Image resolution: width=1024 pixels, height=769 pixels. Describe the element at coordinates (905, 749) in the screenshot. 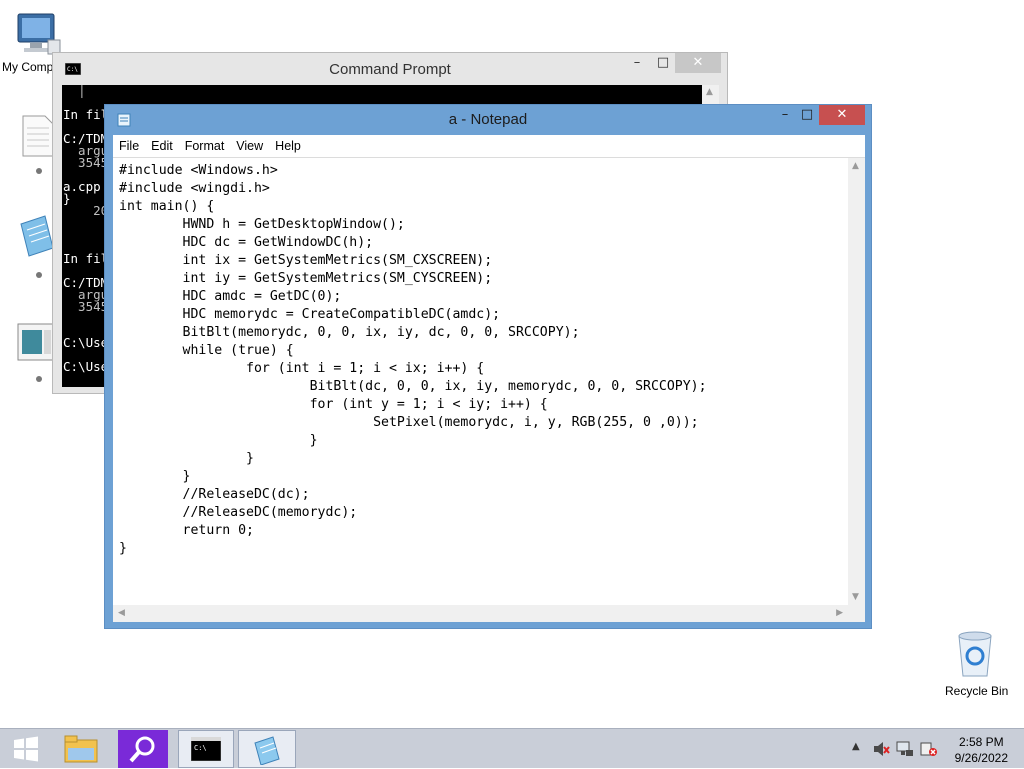

I see `network-icon` at that location.